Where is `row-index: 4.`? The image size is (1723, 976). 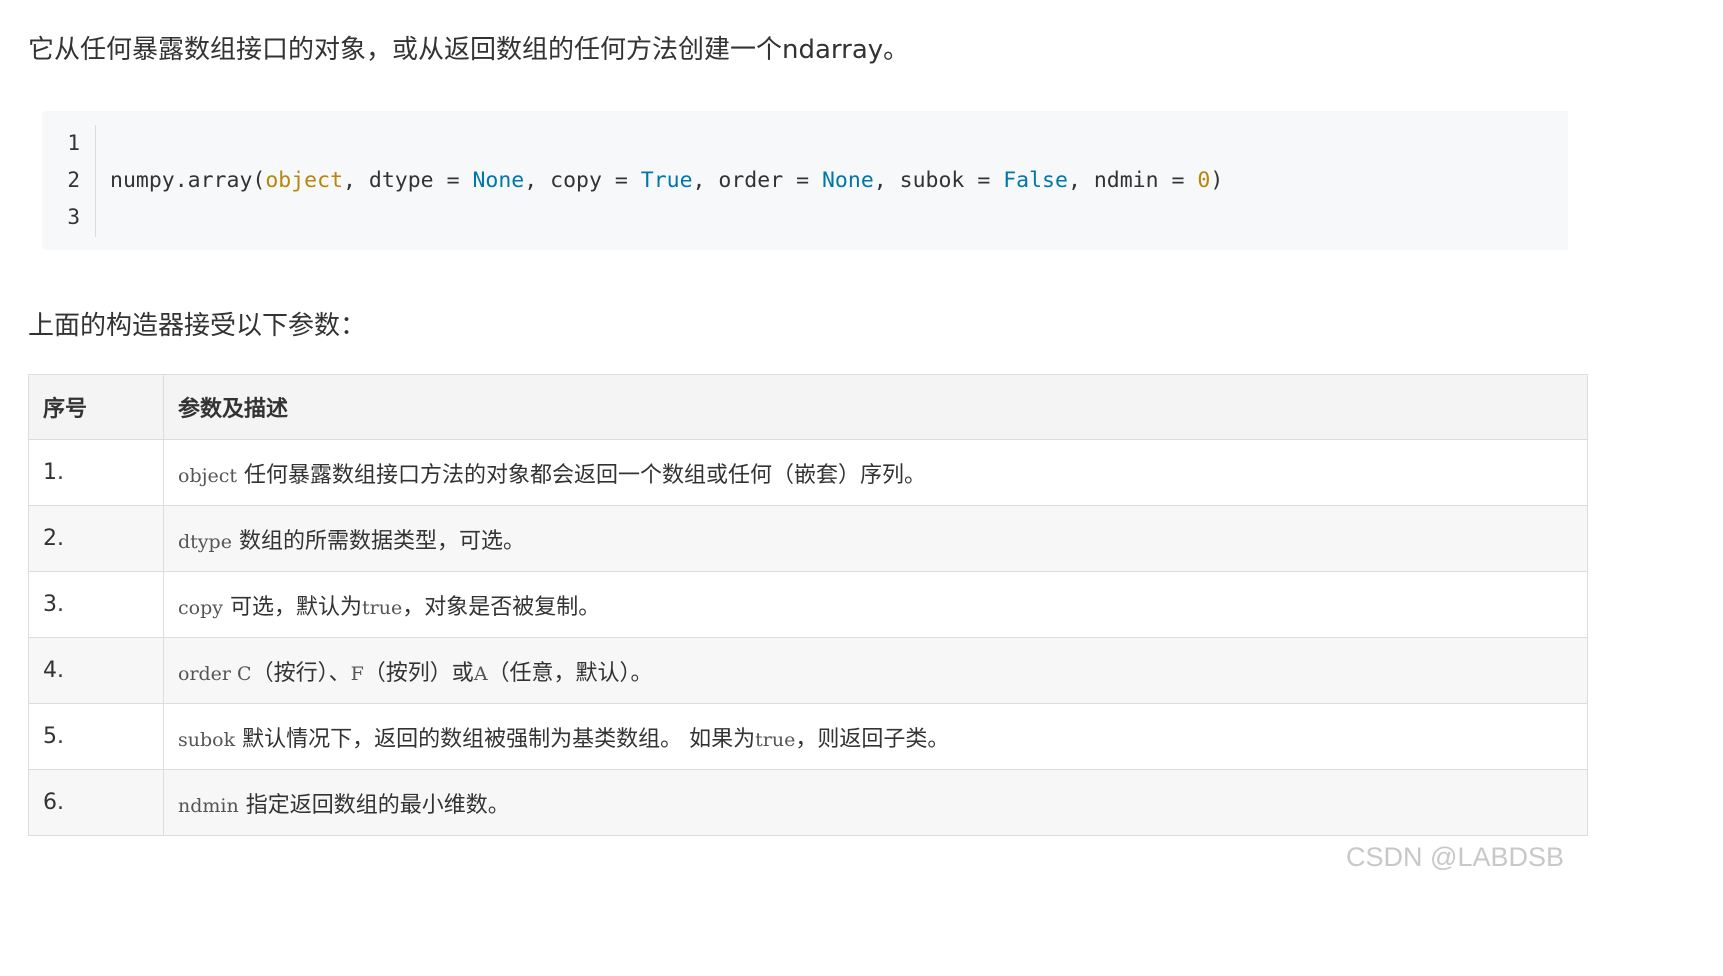
row-index: 4. is located at coordinates (96, 670).